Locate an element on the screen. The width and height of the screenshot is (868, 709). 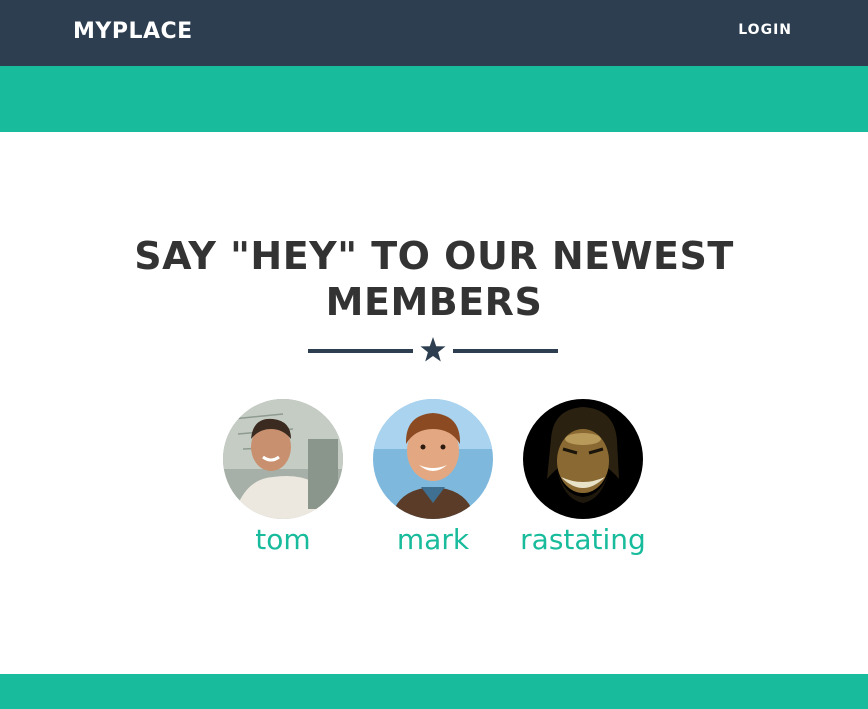
member-card: tom is located at coordinates (283, 478).